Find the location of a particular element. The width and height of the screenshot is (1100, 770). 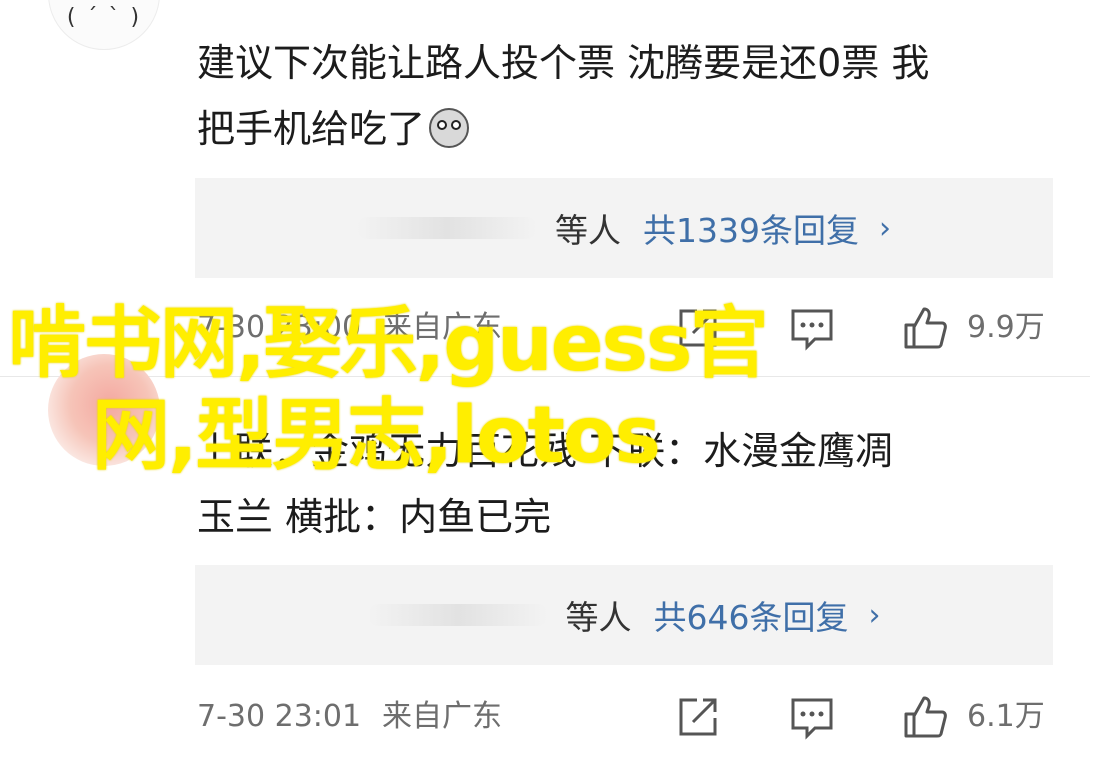

reply-count: 共1339条回复 is located at coordinates (751, 230).